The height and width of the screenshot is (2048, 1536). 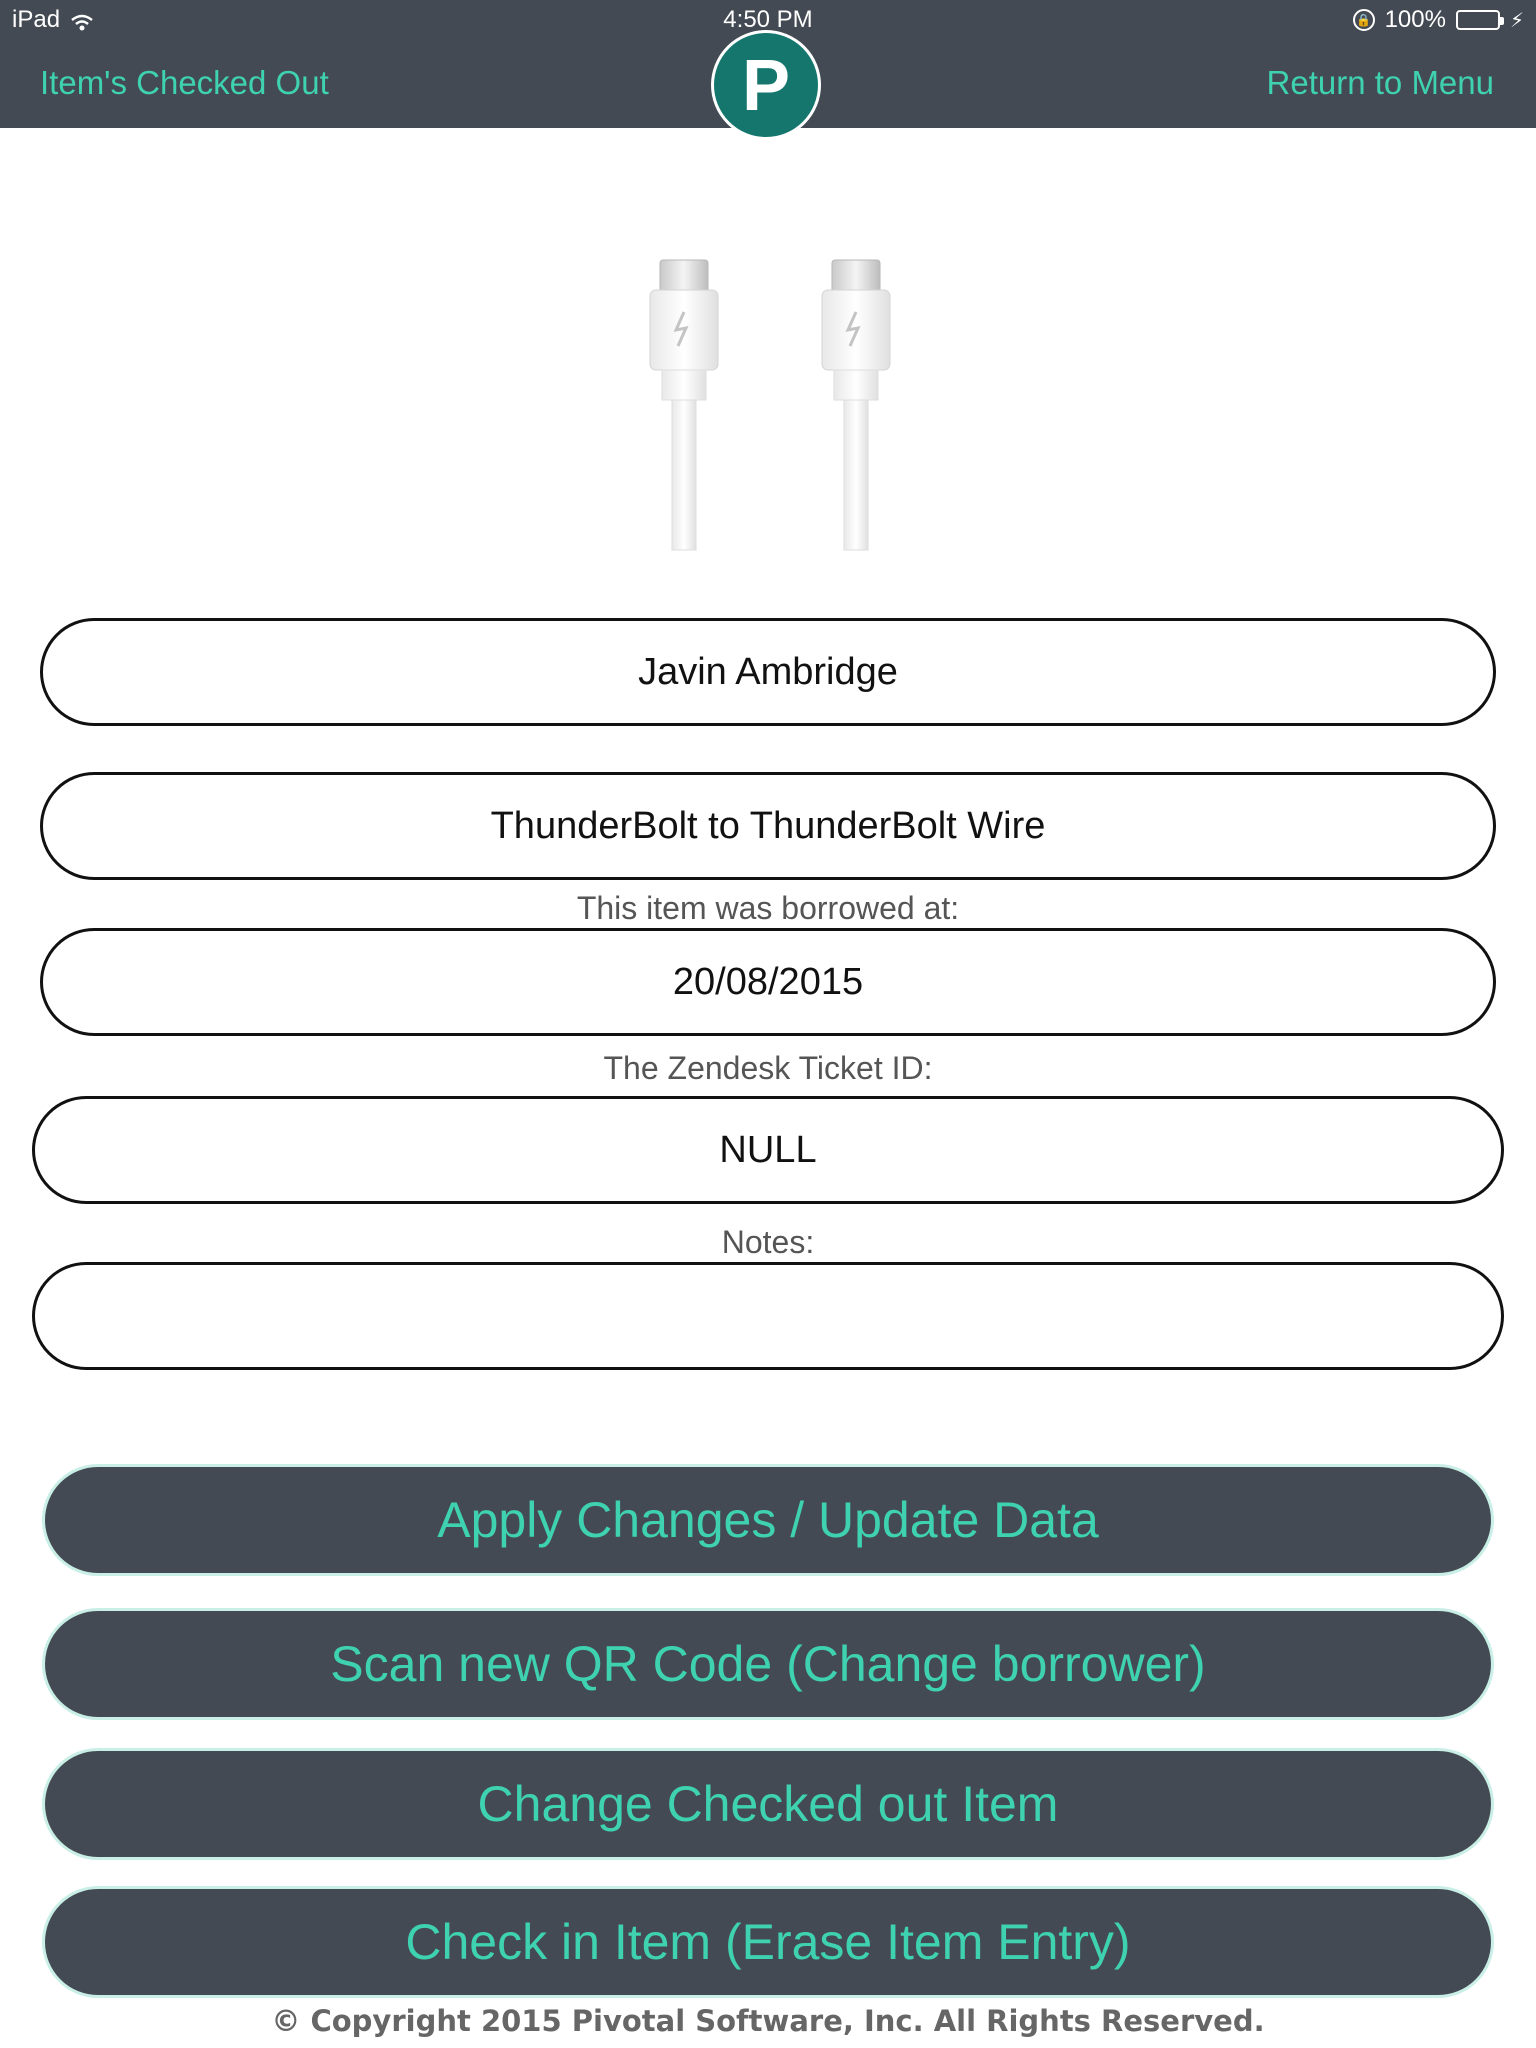 What do you see at coordinates (768, 1242) in the screenshot?
I see `notes-caption: Notes:` at bounding box center [768, 1242].